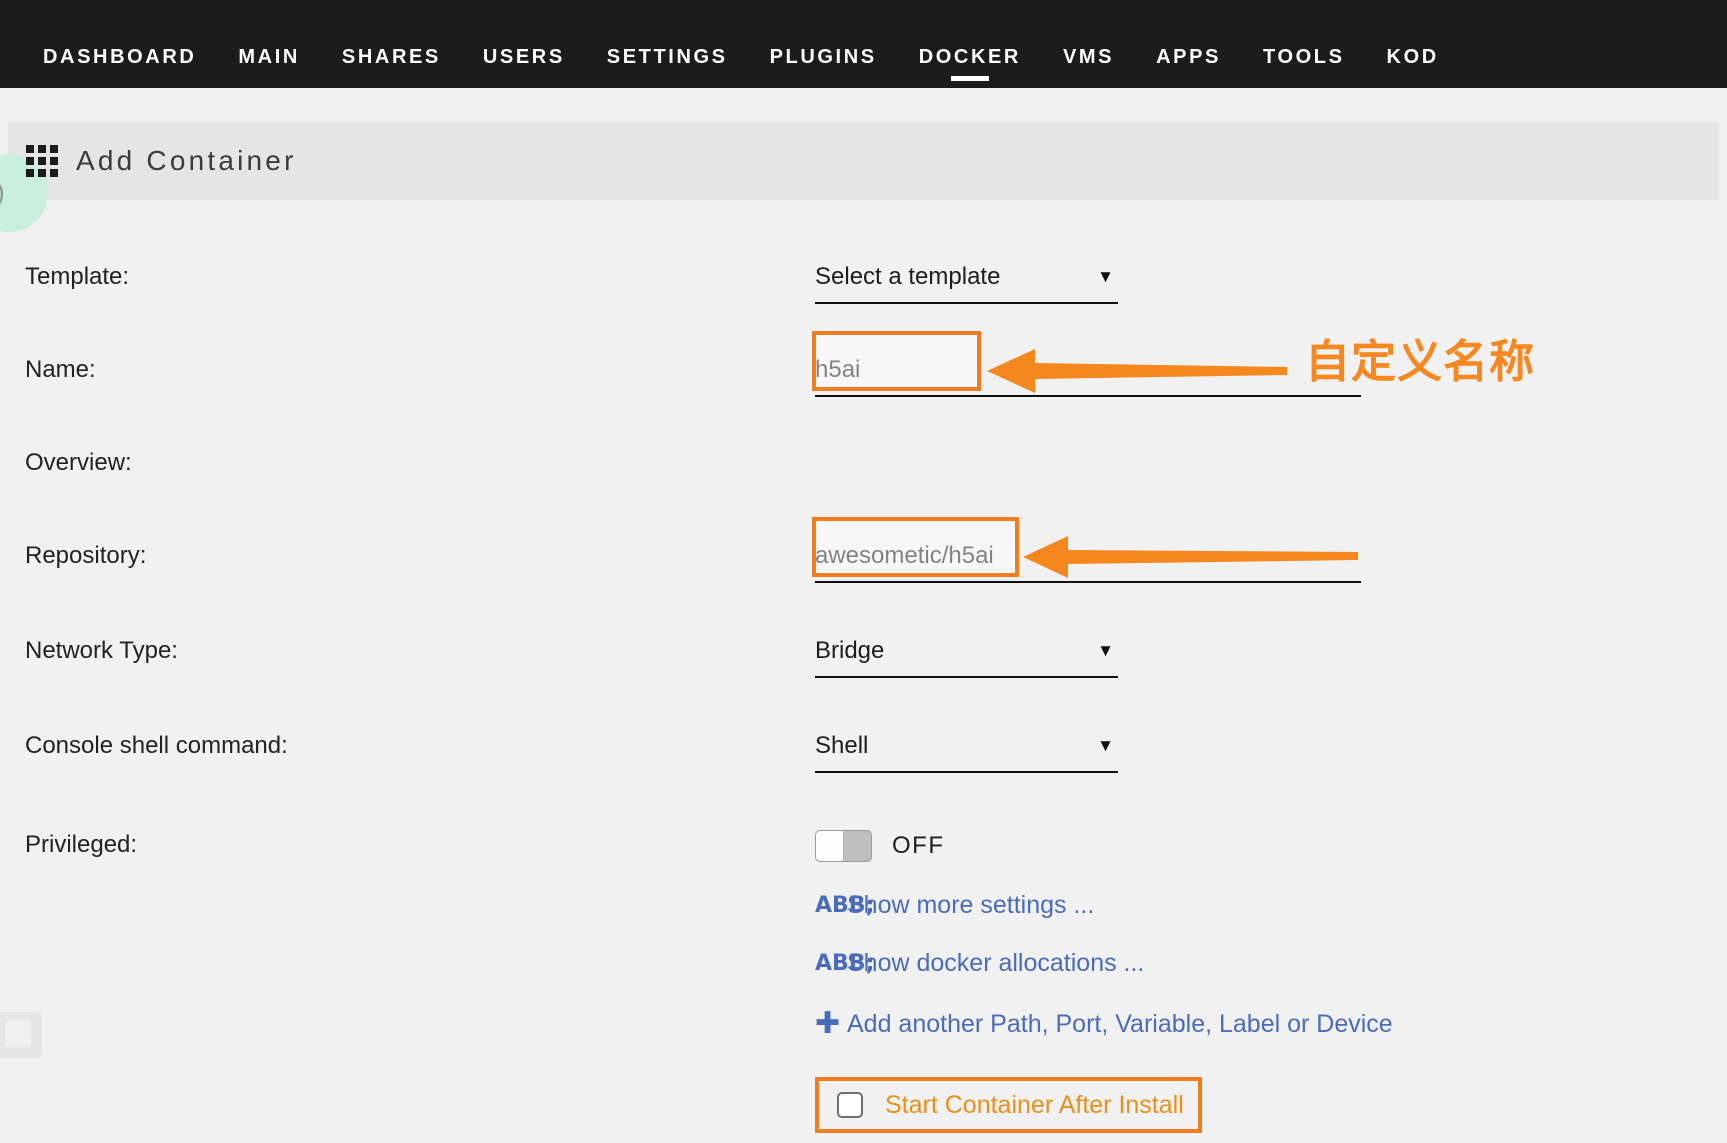  What do you see at coordinates (1271, 752) in the screenshot?
I see `field-console-shell: Shell ▼` at bounding box center [1271, 752].